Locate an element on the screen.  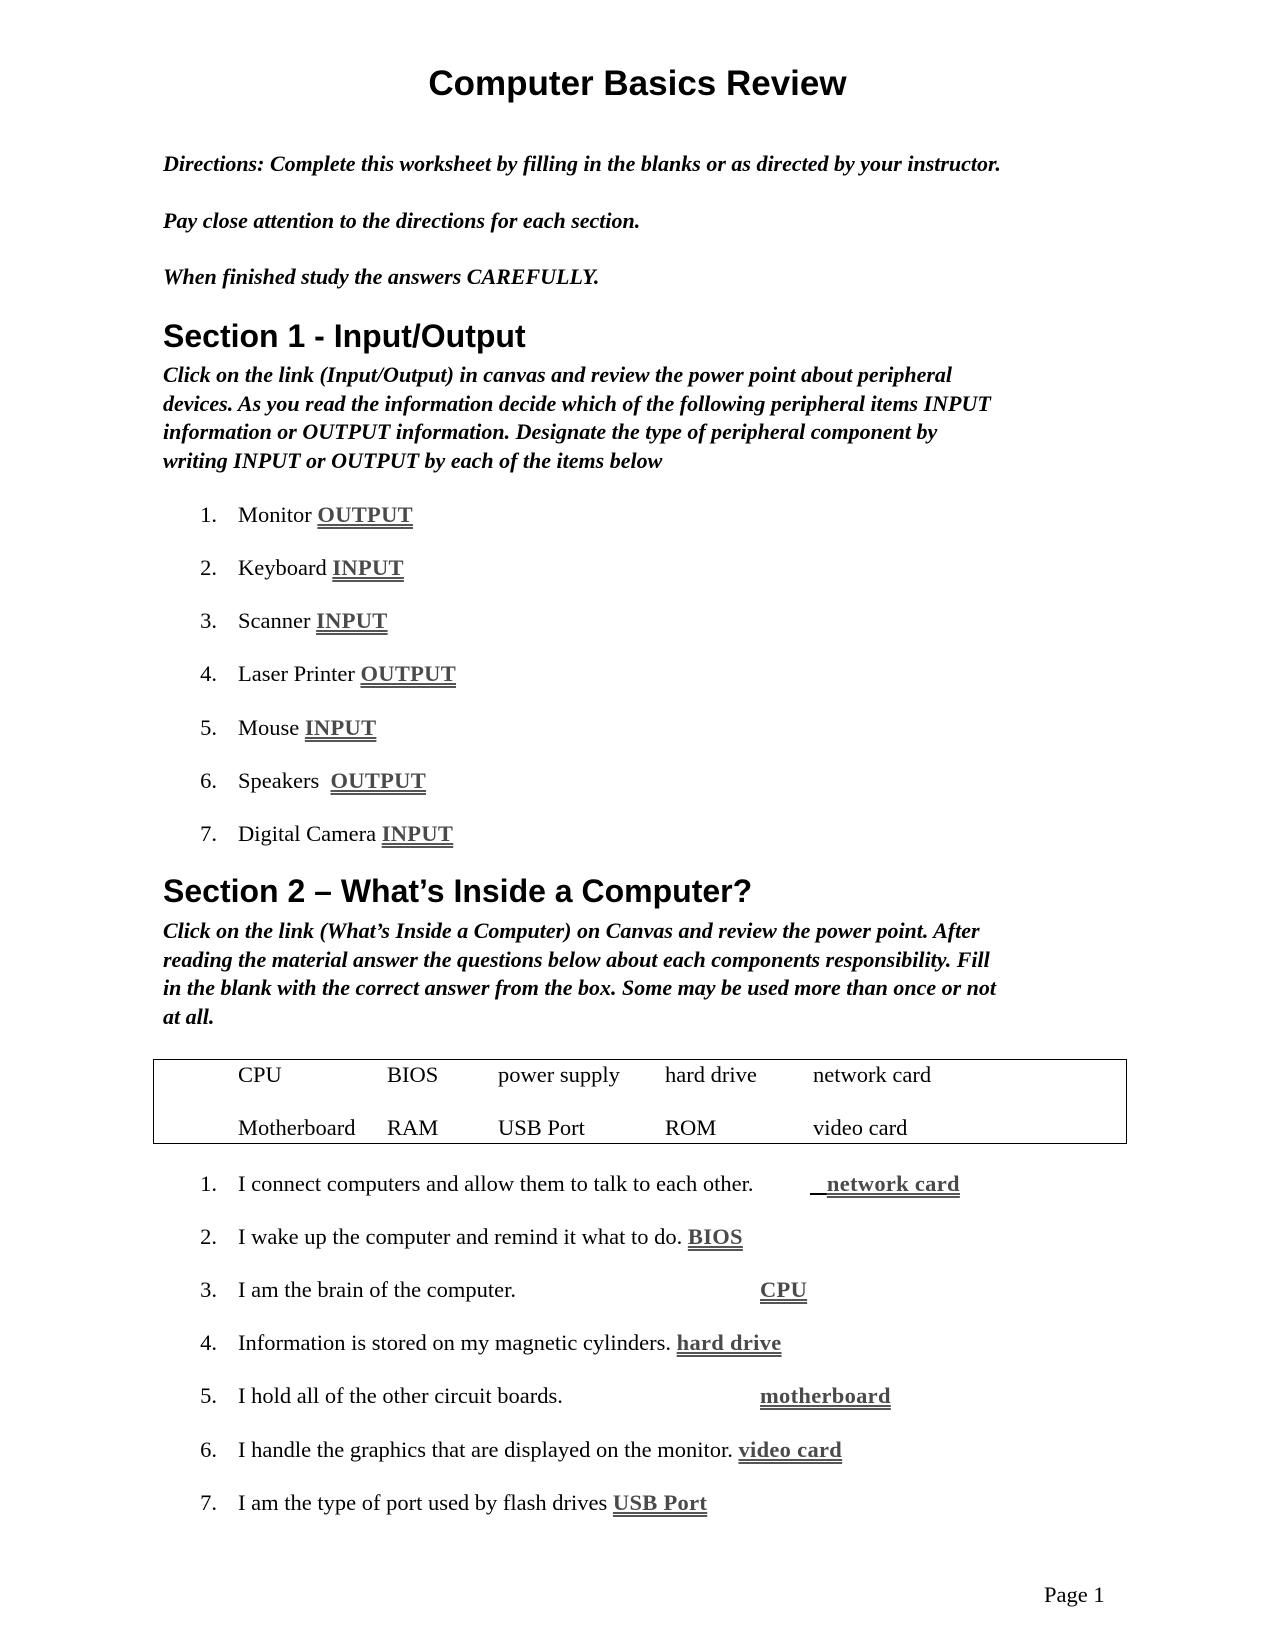
item-number: 4. is located at coordinates (208, 673).